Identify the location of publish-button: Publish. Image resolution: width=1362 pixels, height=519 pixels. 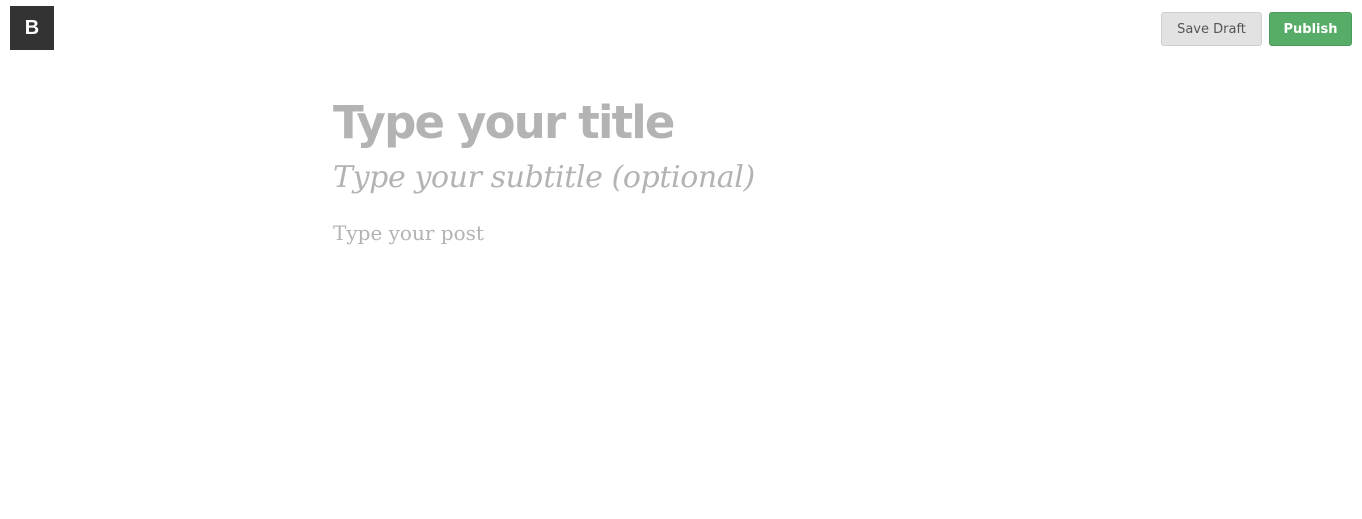
(1310, 29).